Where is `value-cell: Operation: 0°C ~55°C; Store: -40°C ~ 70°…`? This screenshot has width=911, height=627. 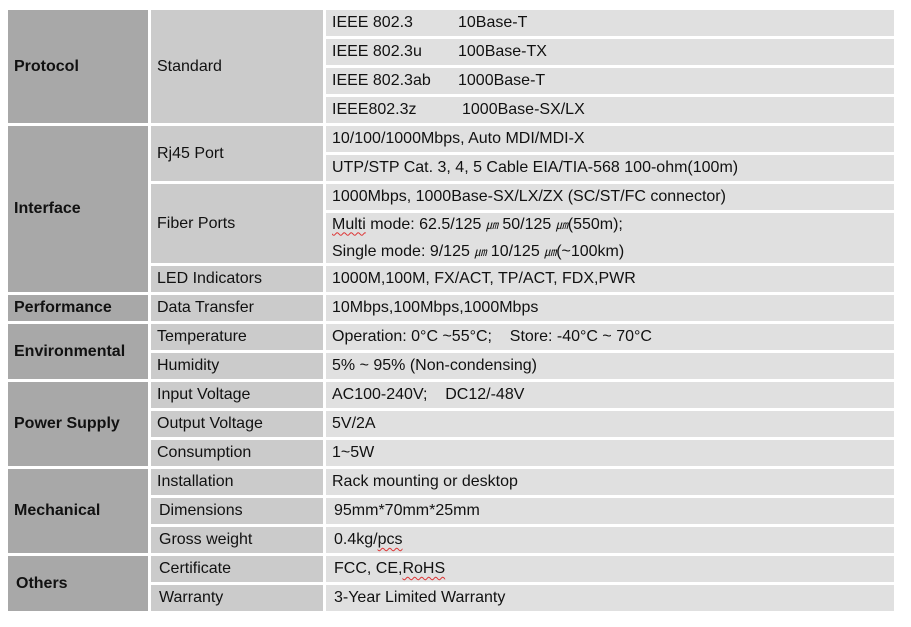 value-cell: Operation: 0°C ~55°C; Store: -40°C ~ 70°… is located at coordinates (610, 337).